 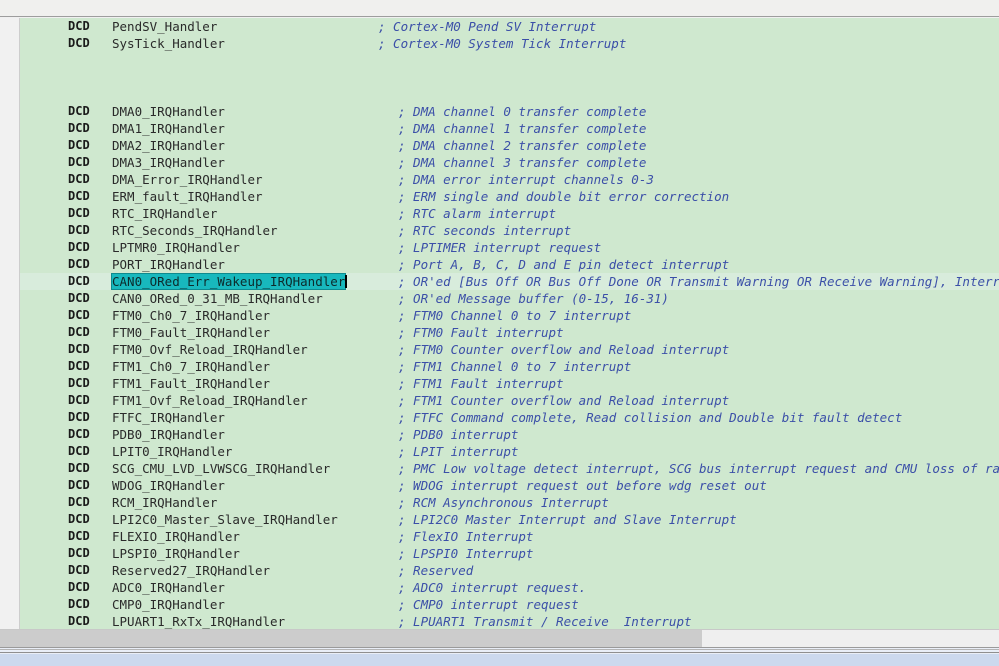 What do you see at coordinates (191, 570) in the screenshot?
I see `handler-symbol: Reserved27_IRQHandler` at bounding box center [191, 570].